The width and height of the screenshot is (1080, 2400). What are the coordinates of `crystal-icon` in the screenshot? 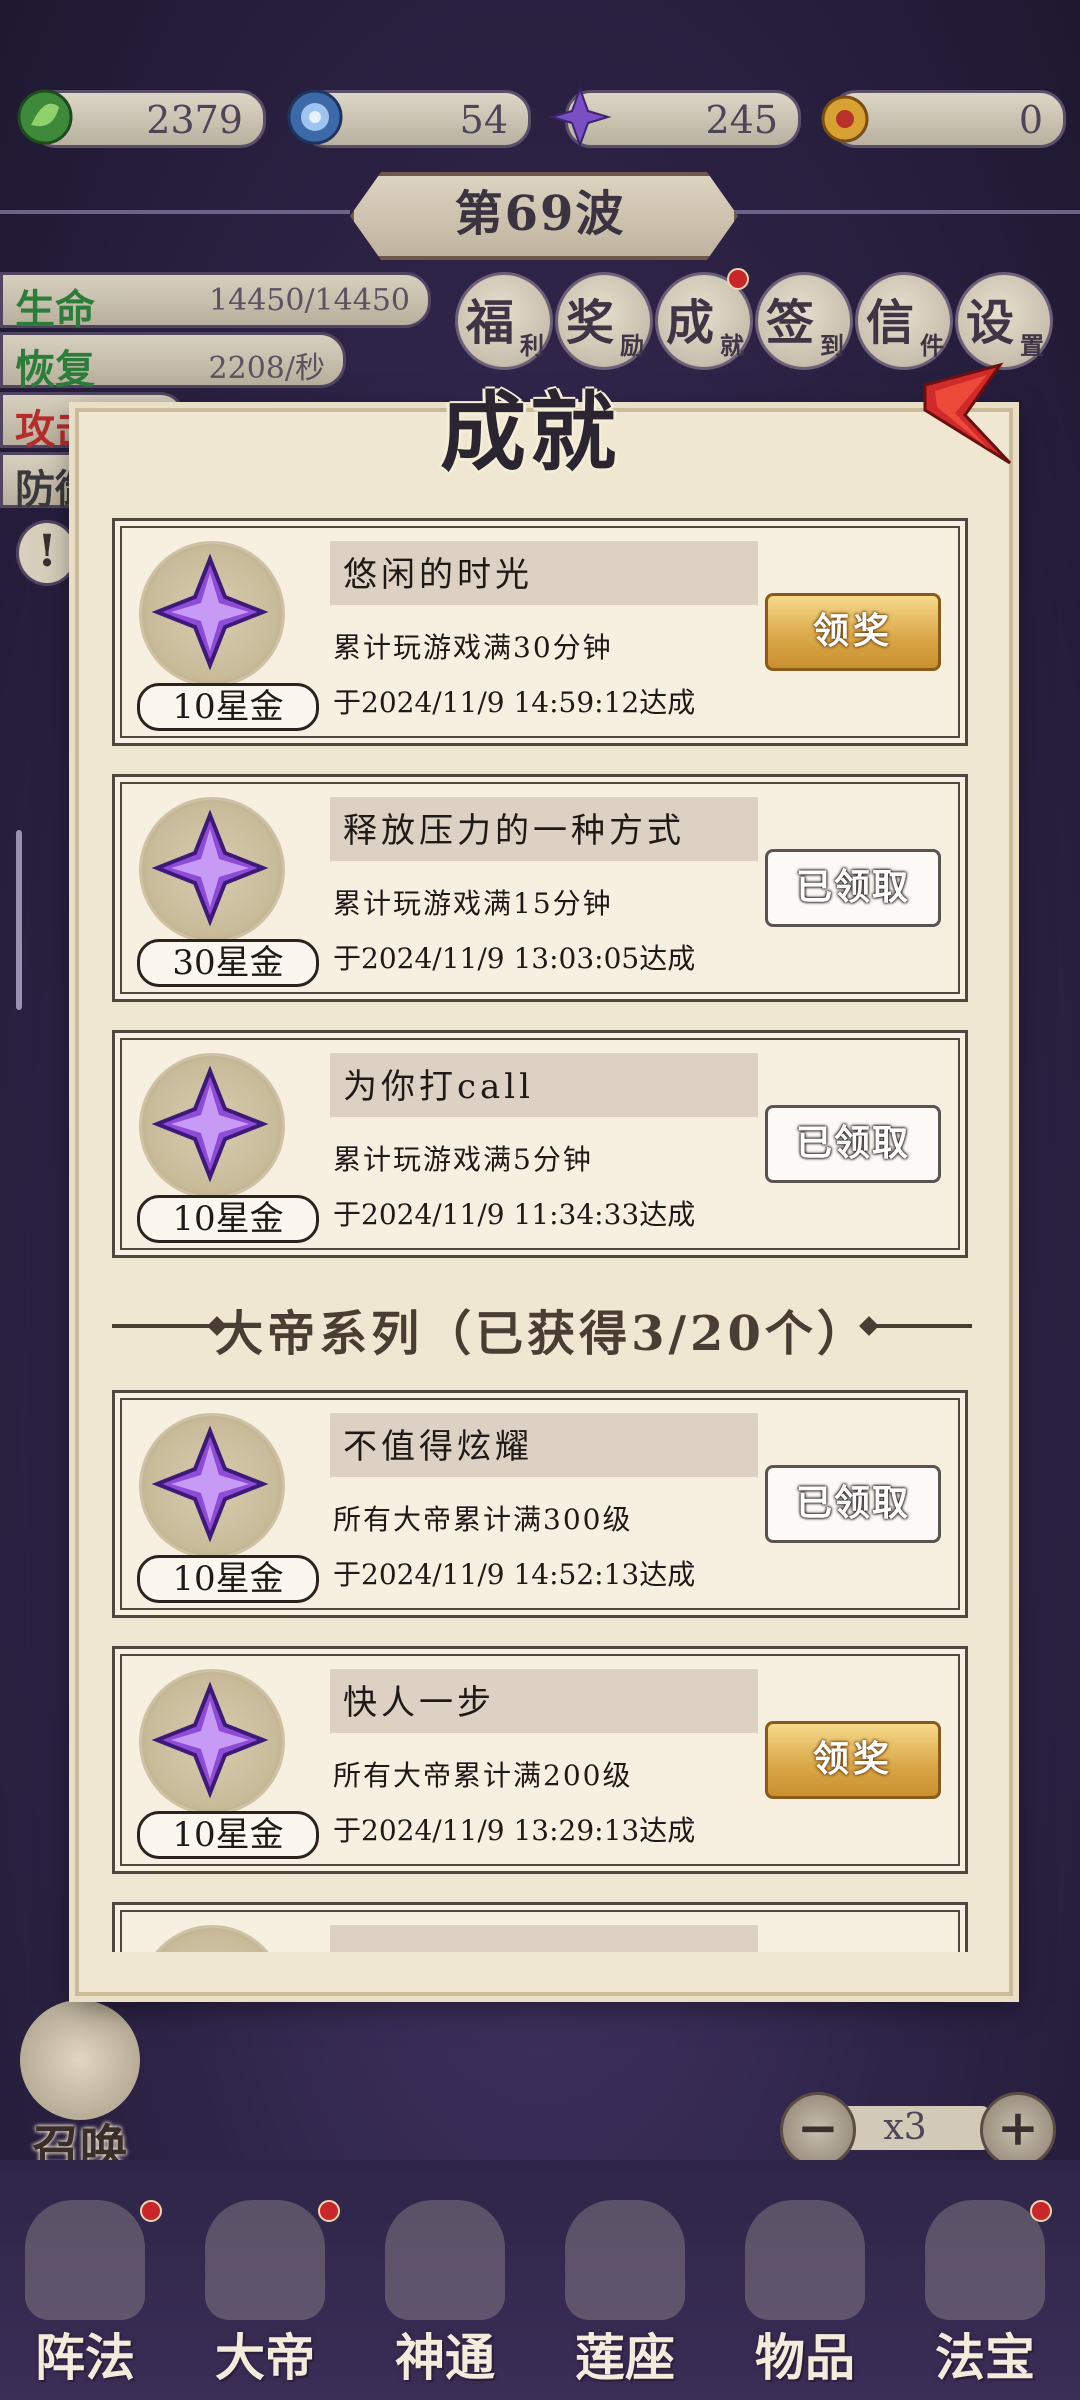 It's located at (805, 2260).